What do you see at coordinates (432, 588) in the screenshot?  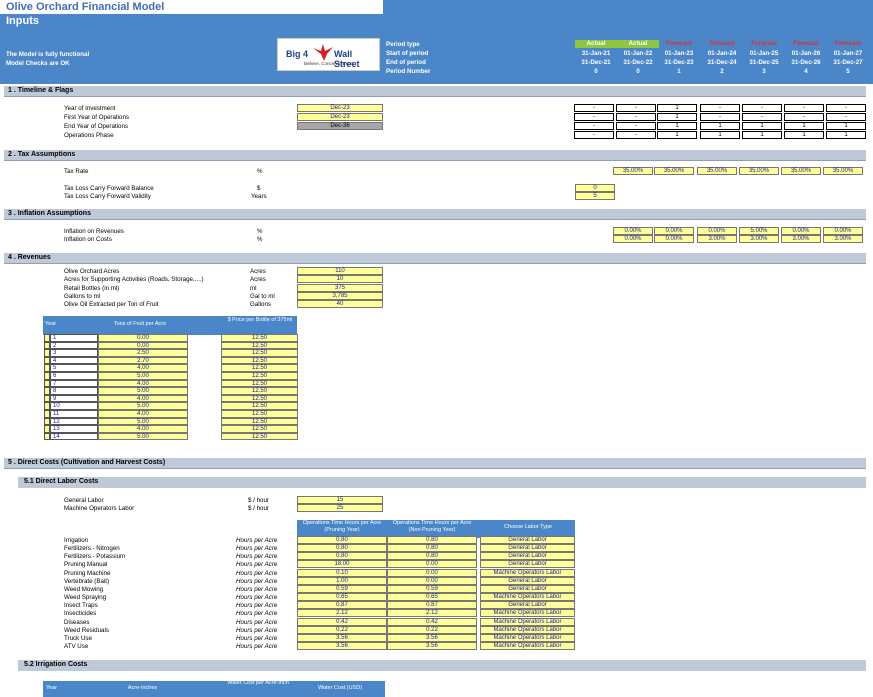 I see `nonpruning-hours-input: 0.59` at bounding box center [432, 588].